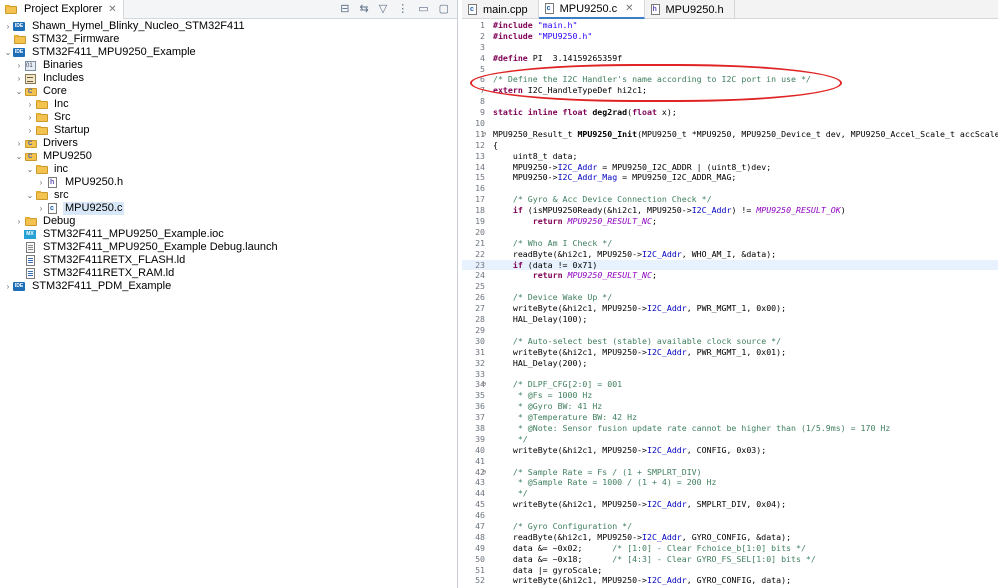 Image resolution: width=998 pixels, height=588 pixels. Describe the element at coordinates (730, 25) in the screenshot. I see `code-line: 1 #include "main.h"` at that location.